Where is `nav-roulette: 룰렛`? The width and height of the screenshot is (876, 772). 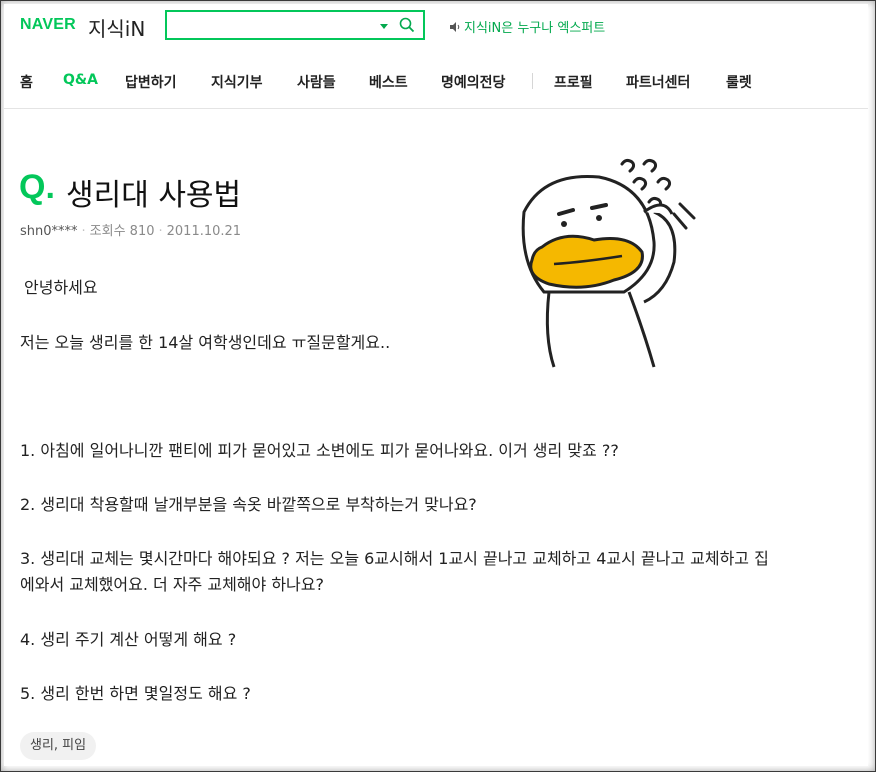
nav-roulette: 룰렛 is located at coordinates (739, 82).